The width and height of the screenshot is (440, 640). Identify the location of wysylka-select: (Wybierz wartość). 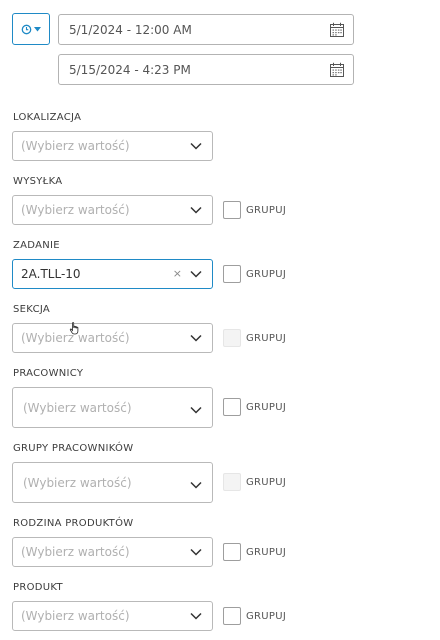
(112, 210).